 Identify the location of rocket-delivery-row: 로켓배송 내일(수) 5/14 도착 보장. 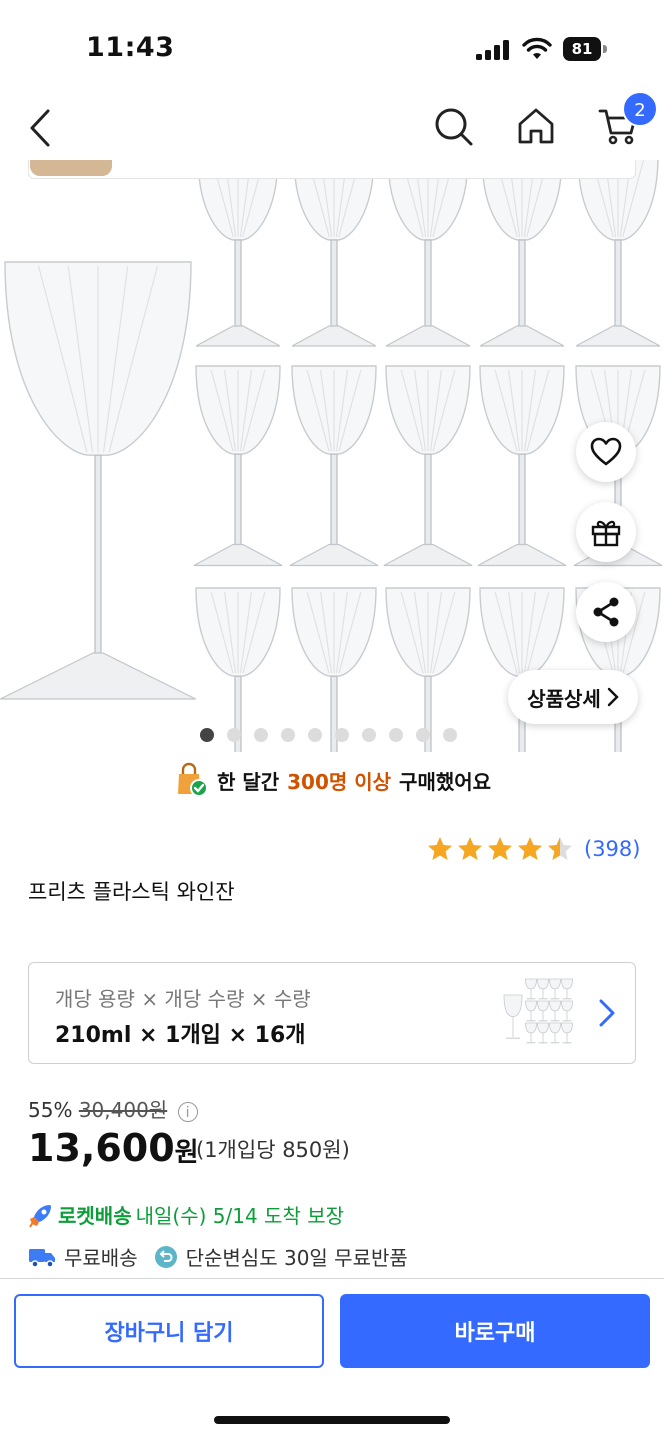
(186, 1214).